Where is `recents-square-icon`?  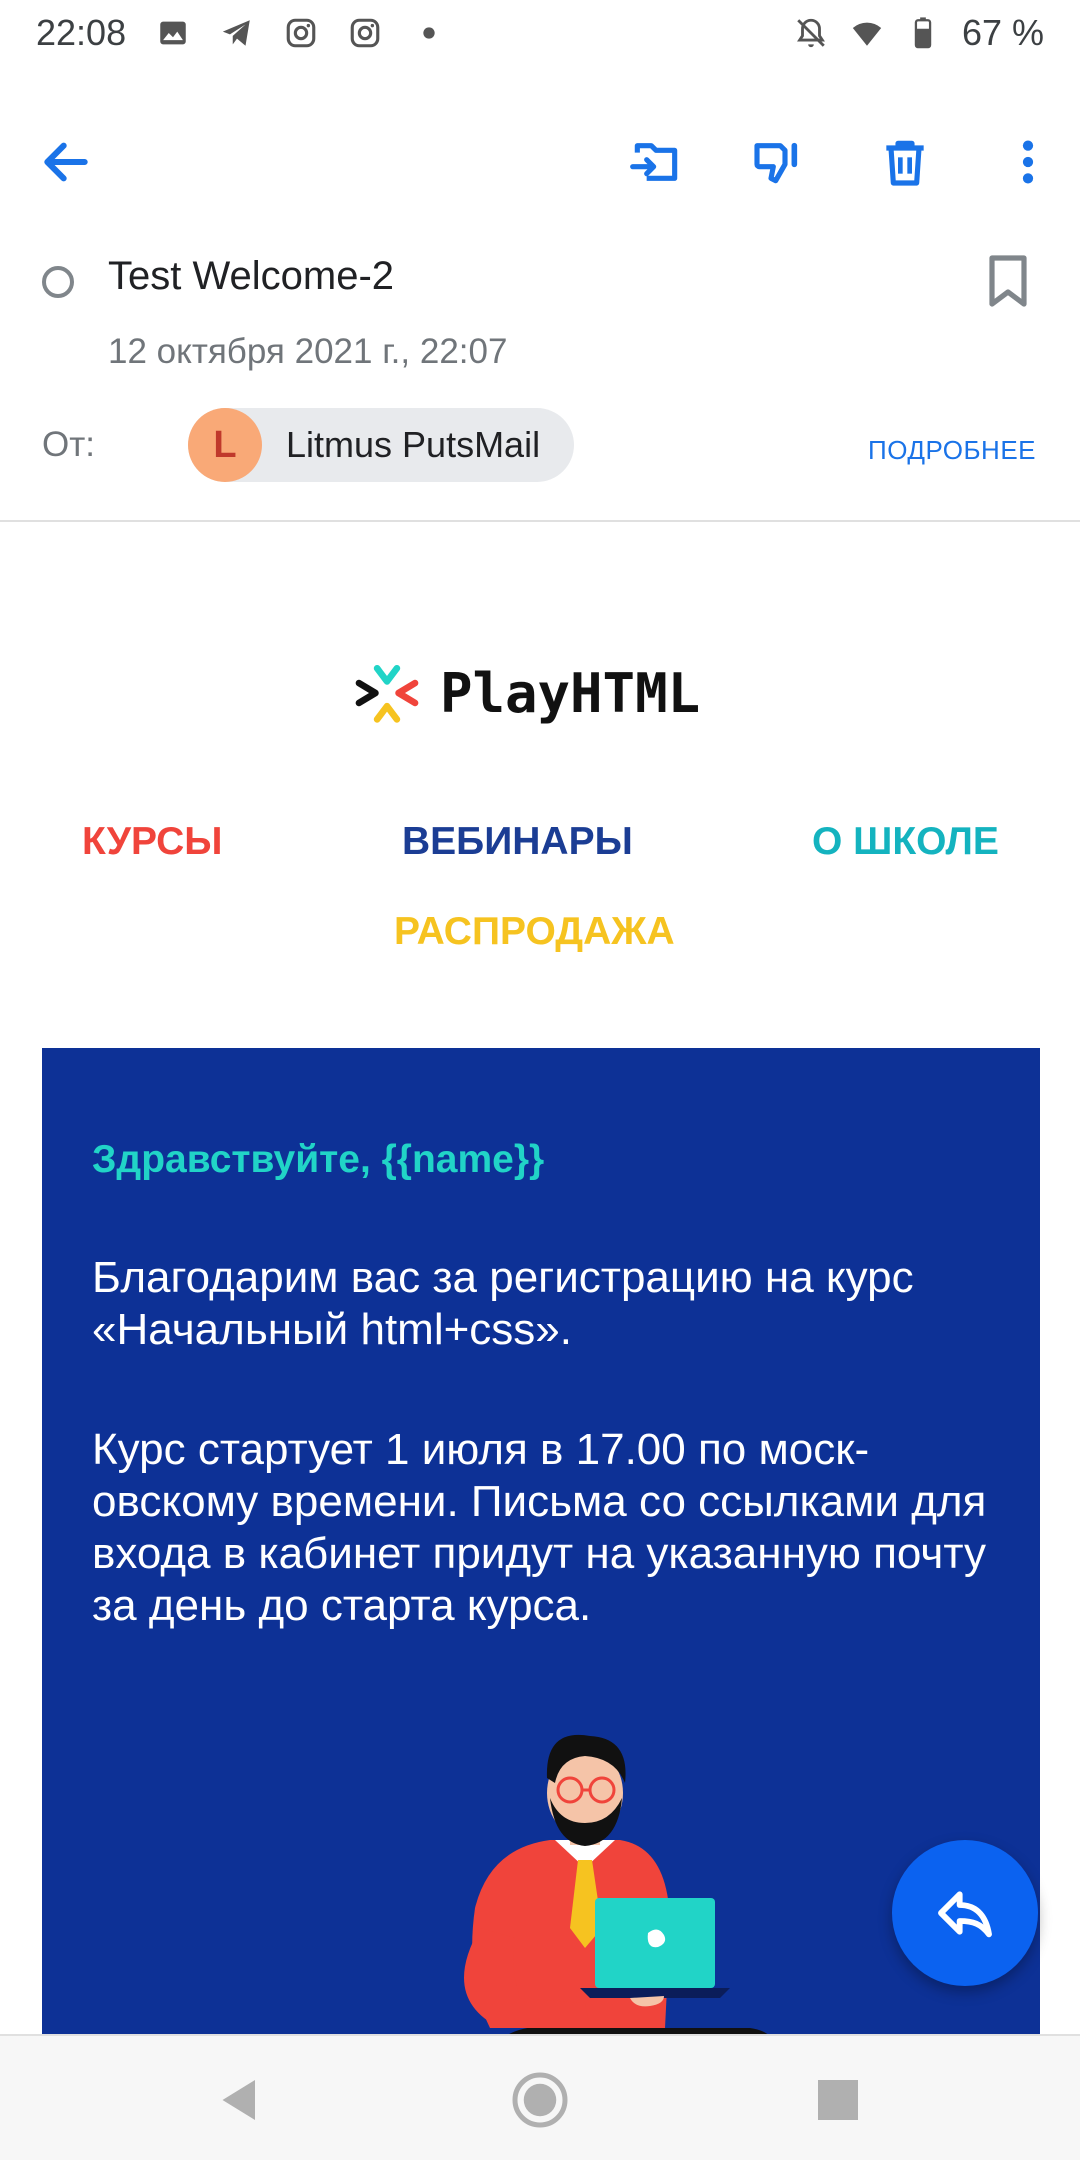
recents-square-icon is located at coordinates (838, 2100).